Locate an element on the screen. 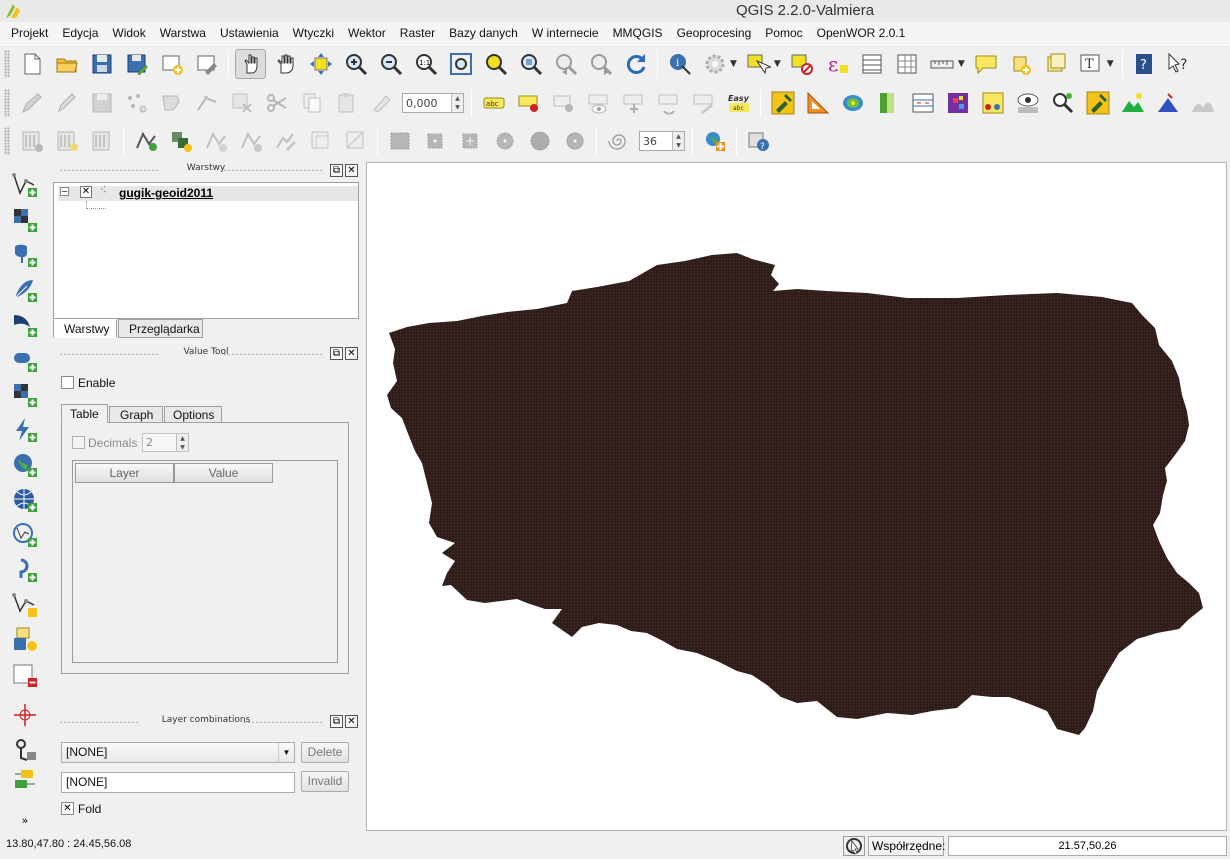 This screenshot has width=1230, height=859. new-project-button is located at coordinates (31, 64).